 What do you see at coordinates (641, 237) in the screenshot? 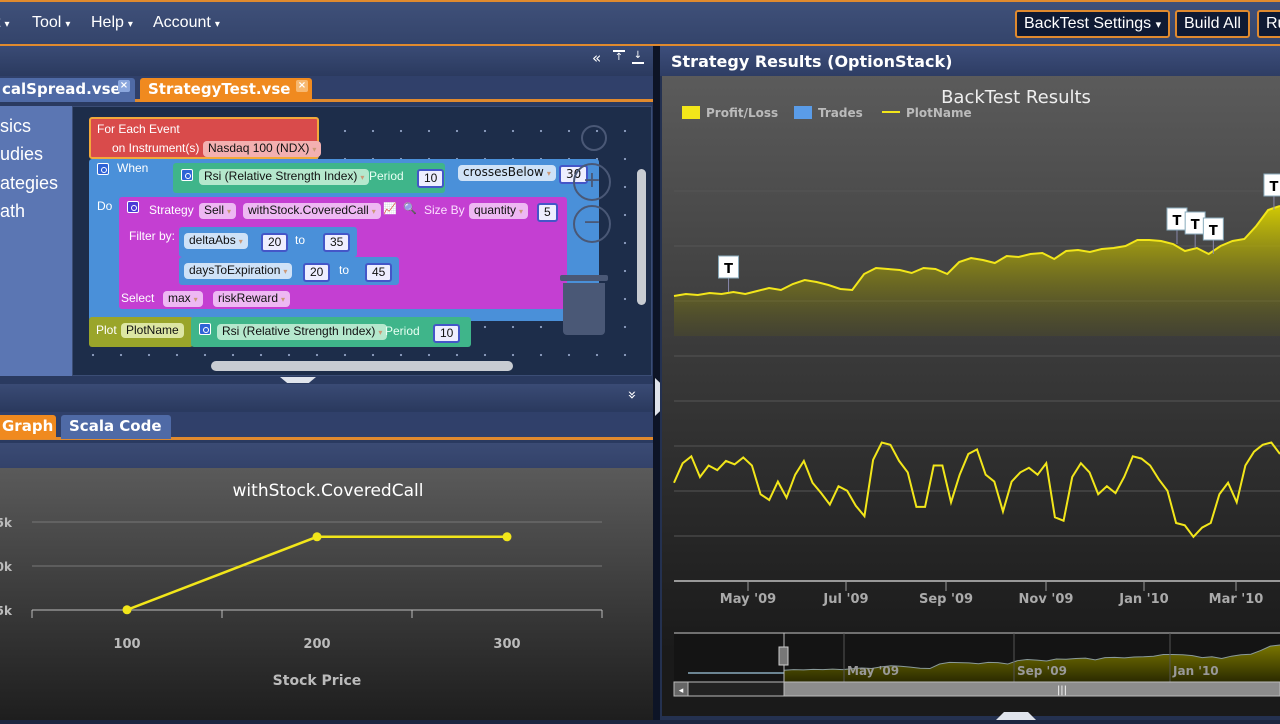
I see `vertical-scrollbar` at bounding box center [641, 237].